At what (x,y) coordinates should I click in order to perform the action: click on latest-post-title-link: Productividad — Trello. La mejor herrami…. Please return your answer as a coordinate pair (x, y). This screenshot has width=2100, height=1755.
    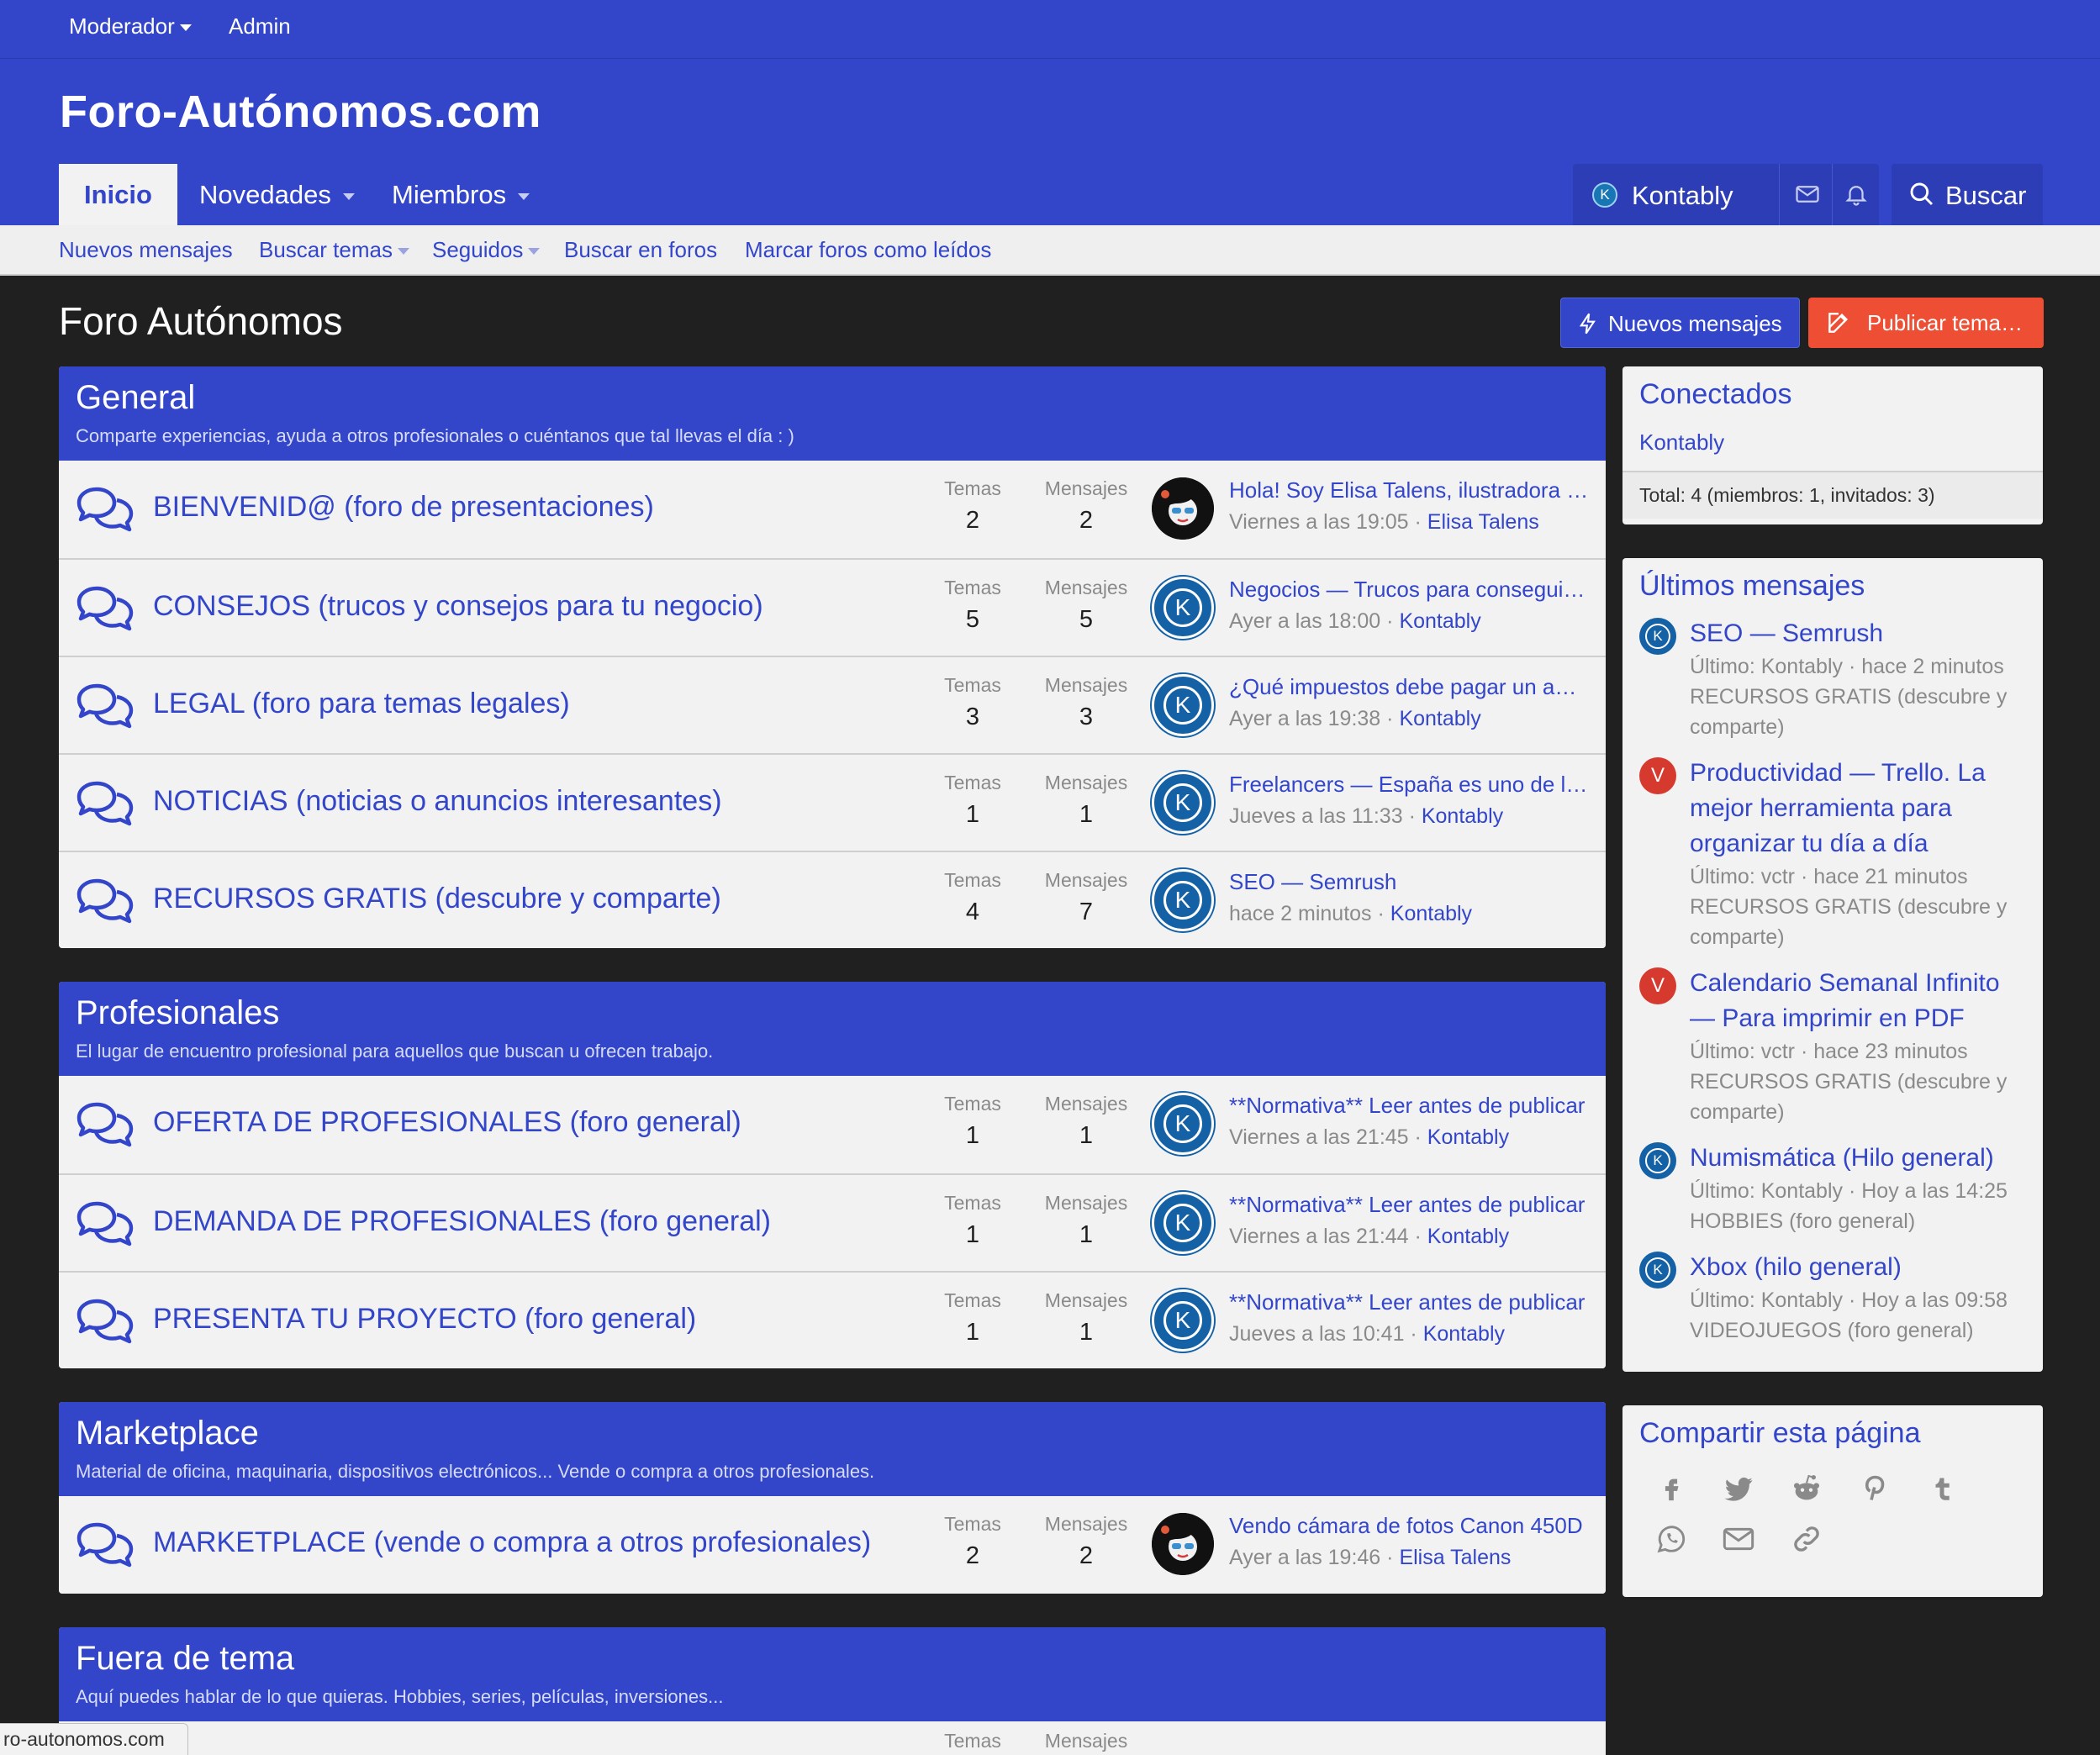
    Looking at the image, I should click on (1859, 809).